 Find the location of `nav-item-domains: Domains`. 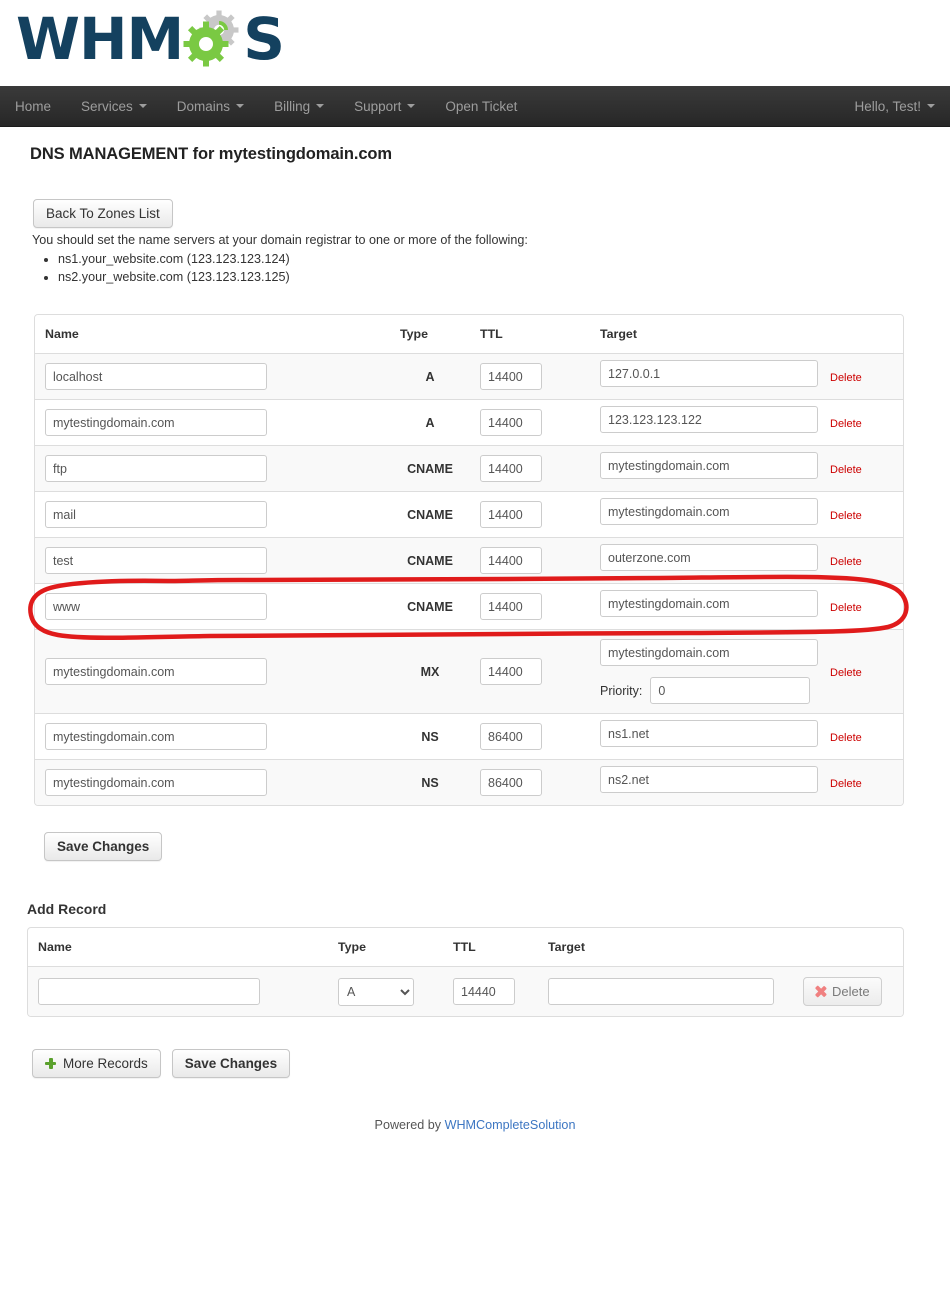

nav-item-domains: Domains is located at coordinates (210, 106).